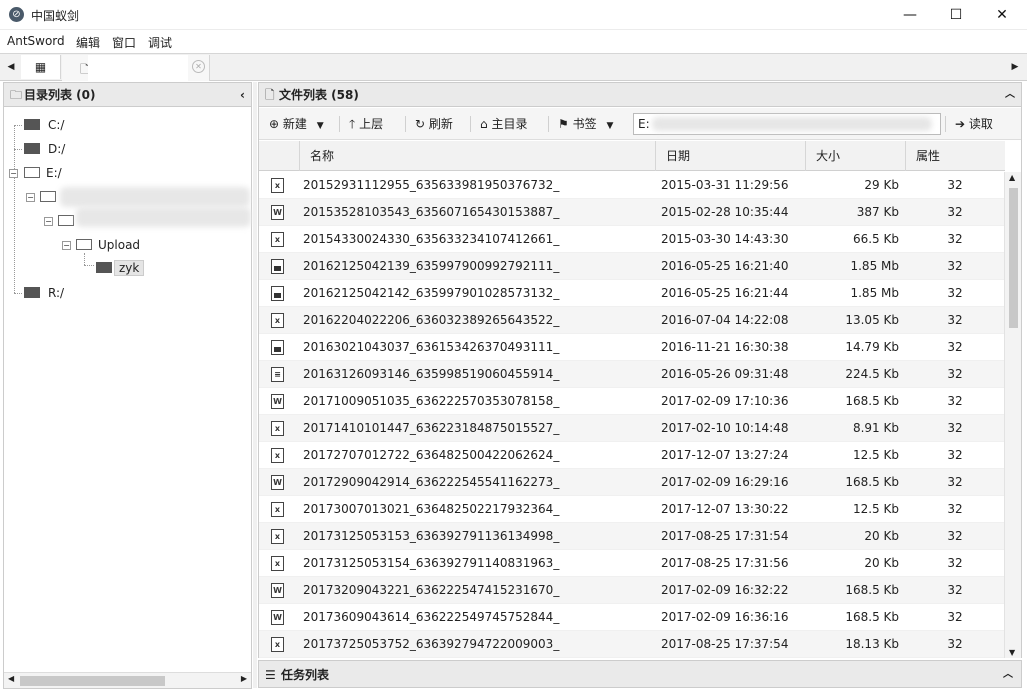 Image resolution: width=1027 pixels, height=692 pixels. Describe the element at coordinates (875, 428) in the screenshot. I see `file-size: 8.91 Kb` at that location.